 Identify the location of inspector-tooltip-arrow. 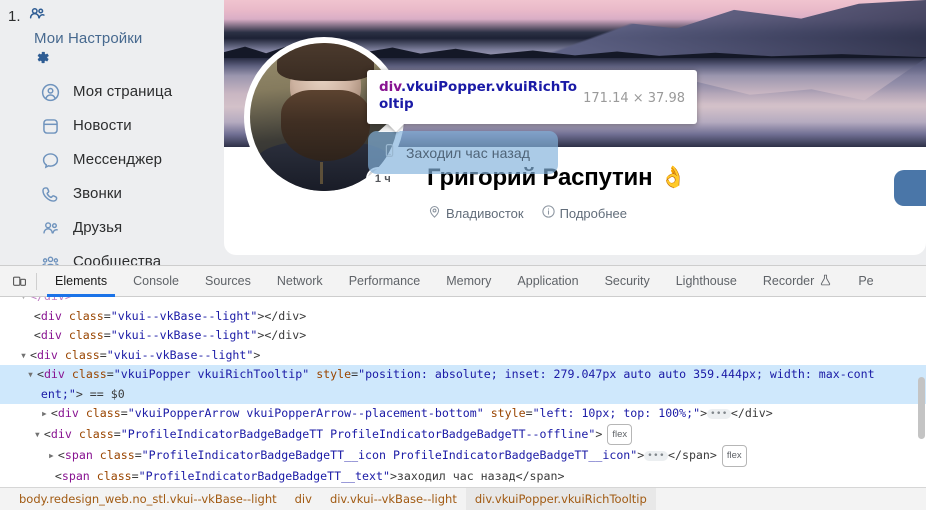
(396, 127).